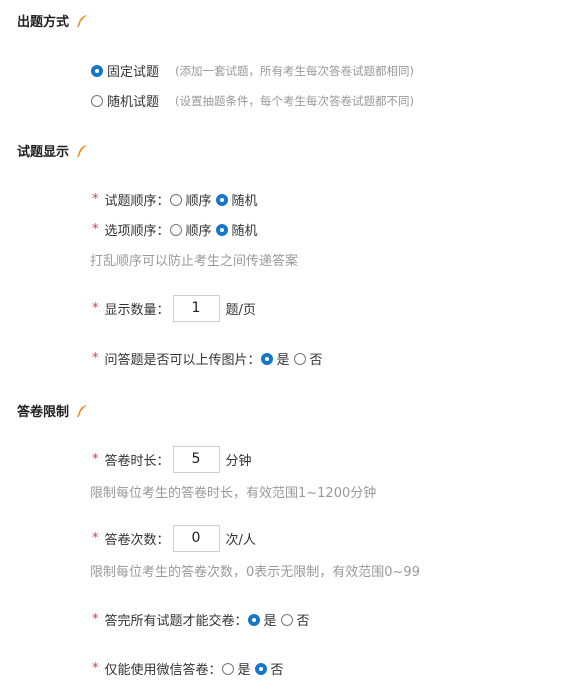 The width and height of the screenshot is (570, 690). Describe the element at coordinates (240, 540) in the screenshot. I see `attempts-unit: 次/人` at that location.